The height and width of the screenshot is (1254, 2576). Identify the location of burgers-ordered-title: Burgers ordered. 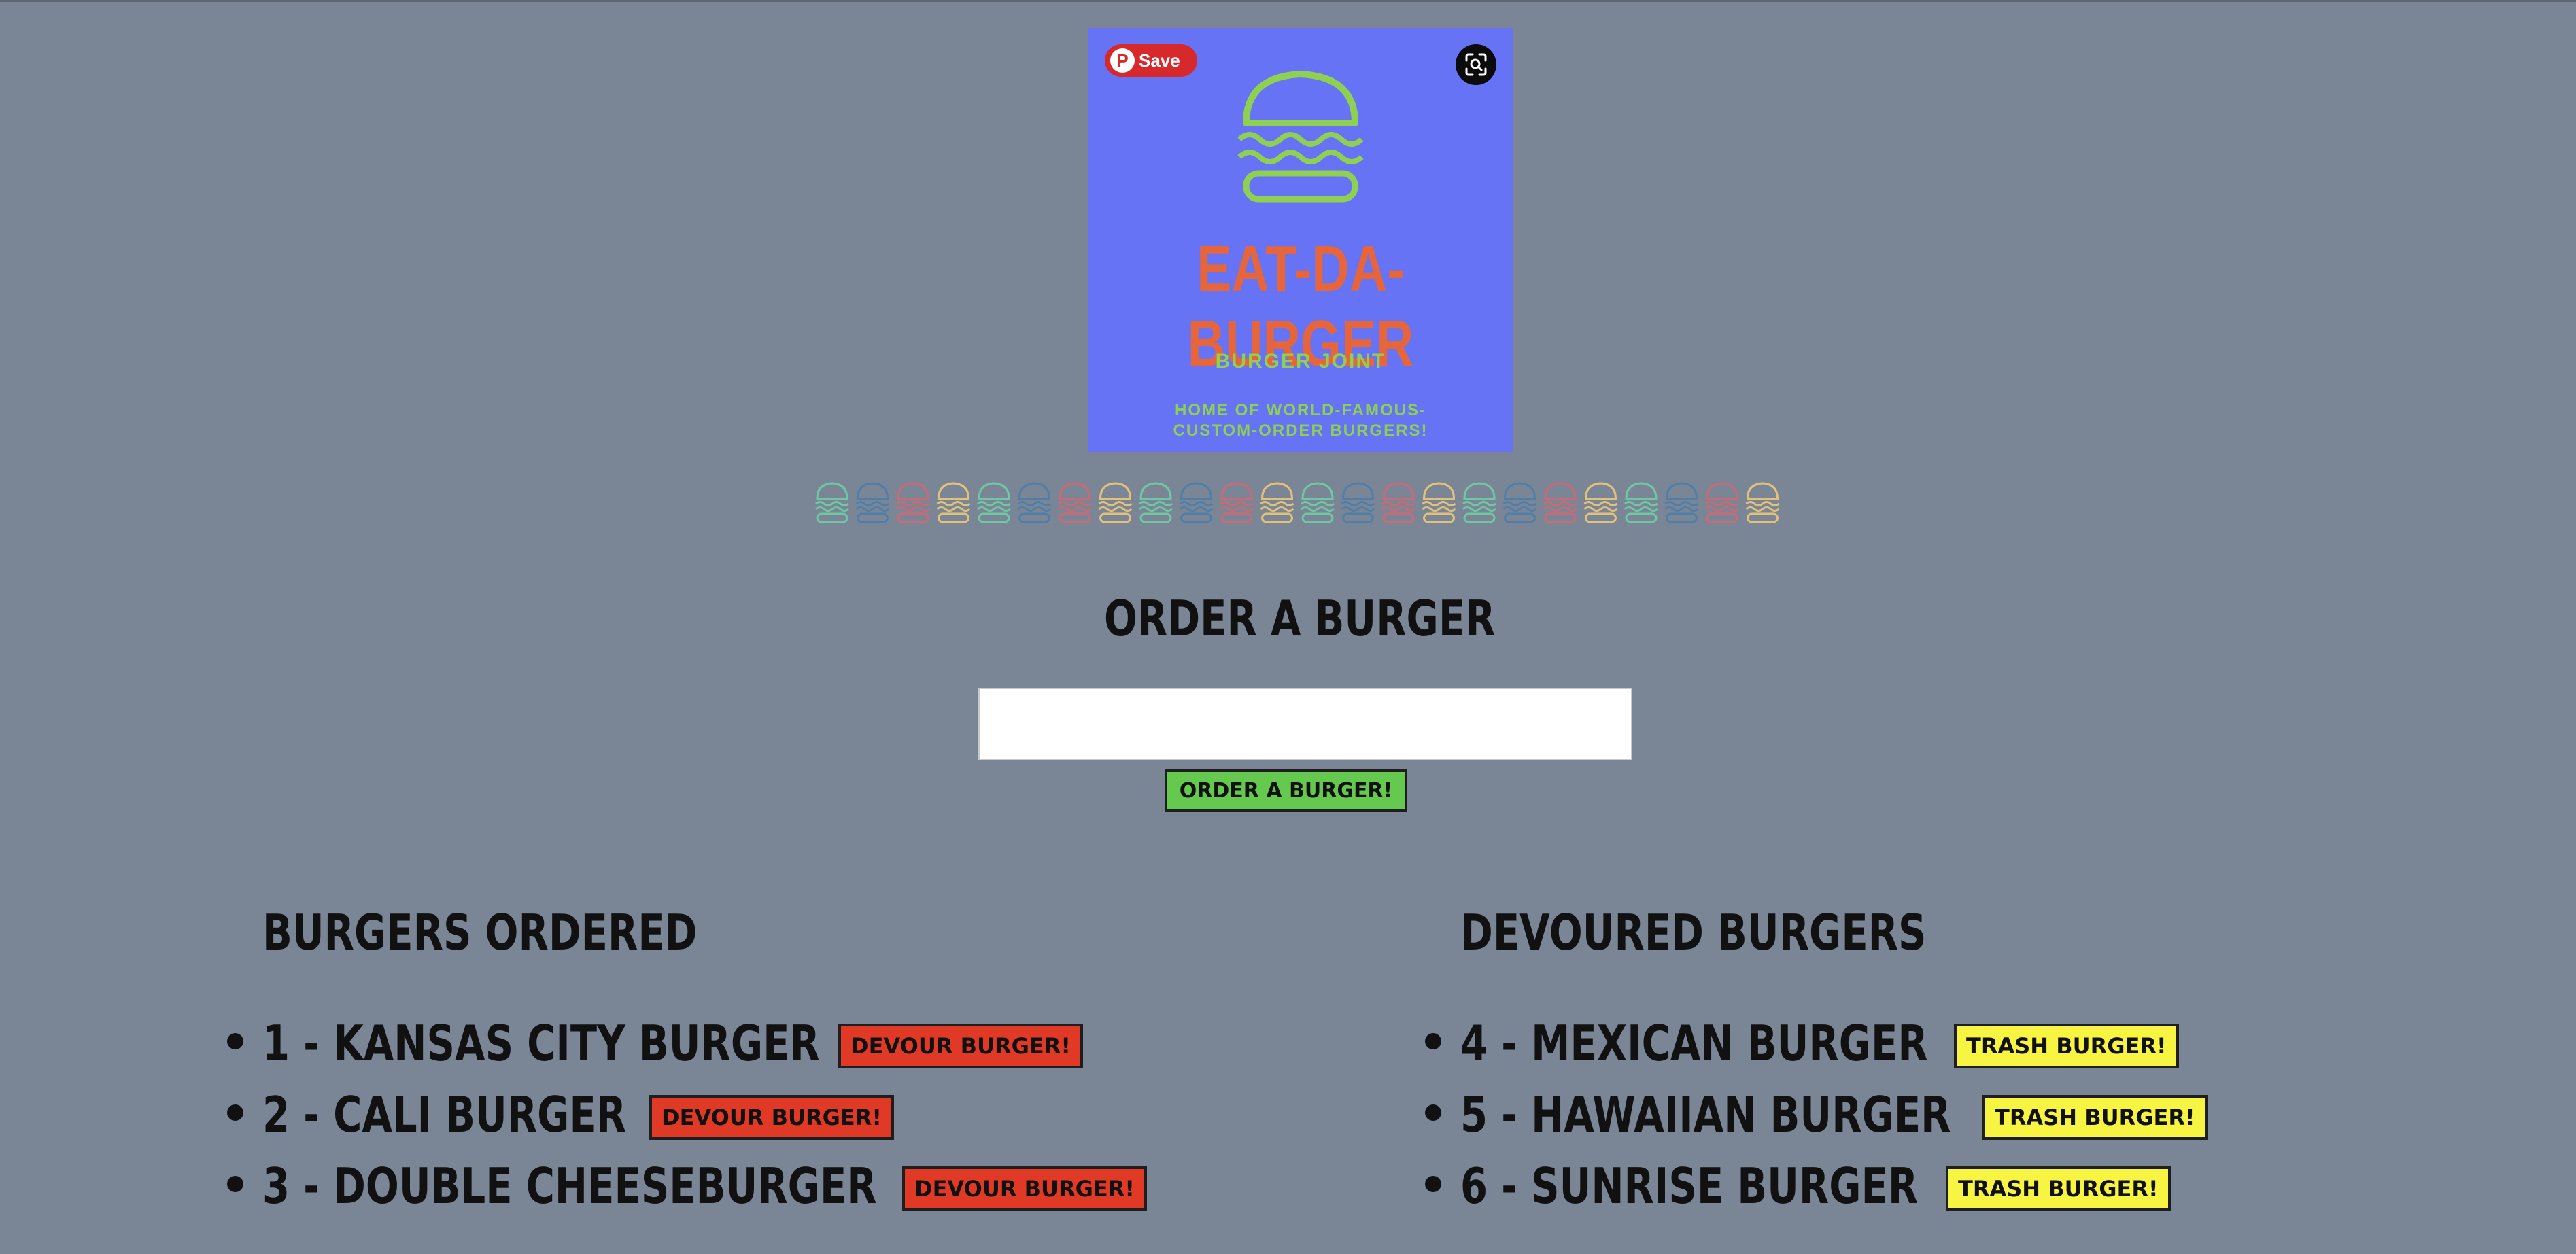
(480, 932).